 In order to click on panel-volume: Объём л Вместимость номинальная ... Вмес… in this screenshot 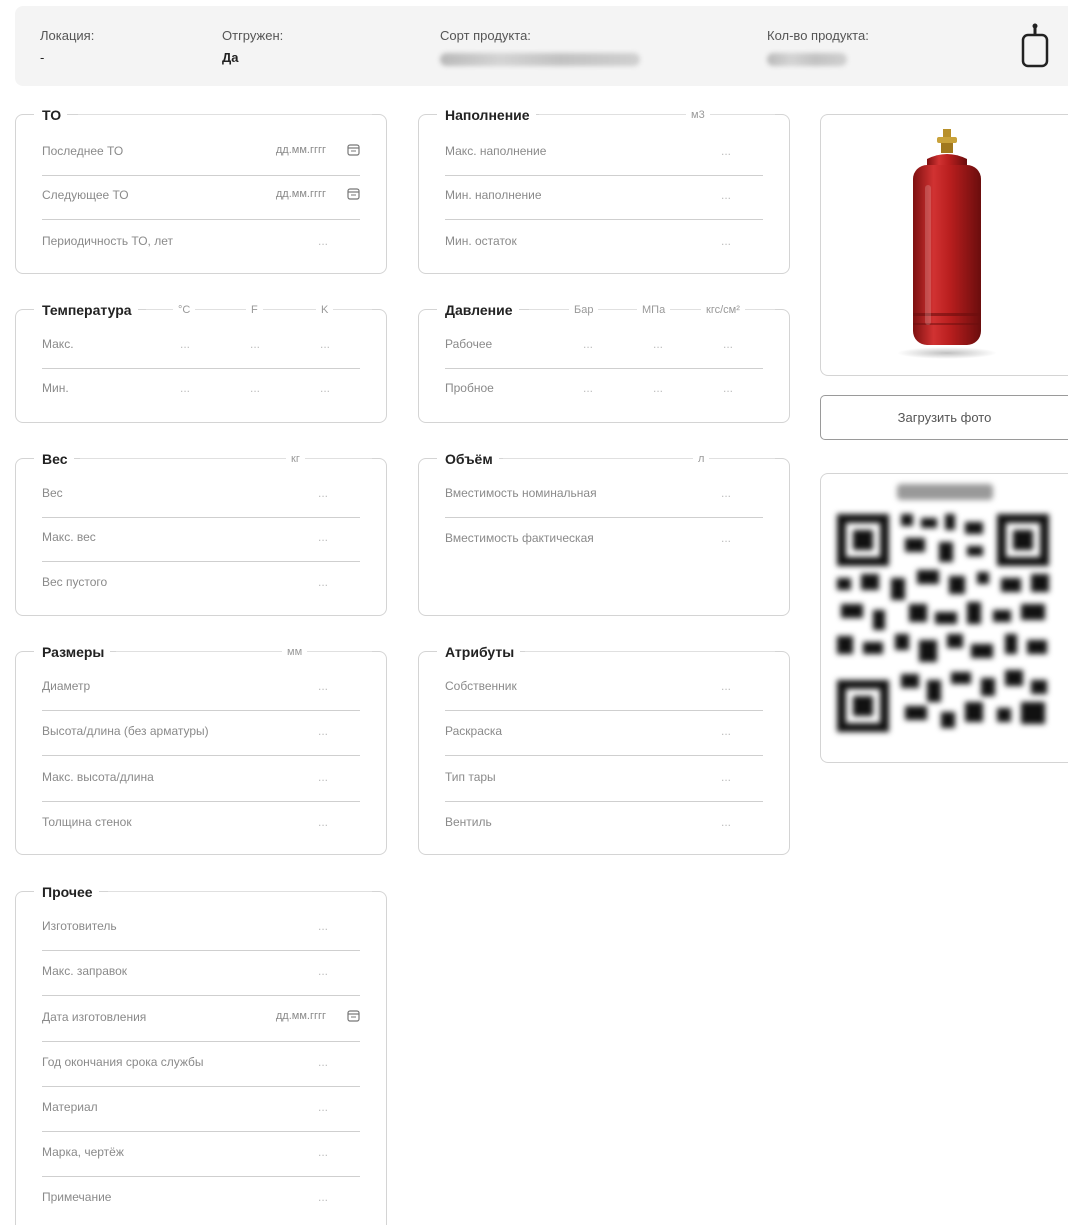, I will do `click(604, 533)`.